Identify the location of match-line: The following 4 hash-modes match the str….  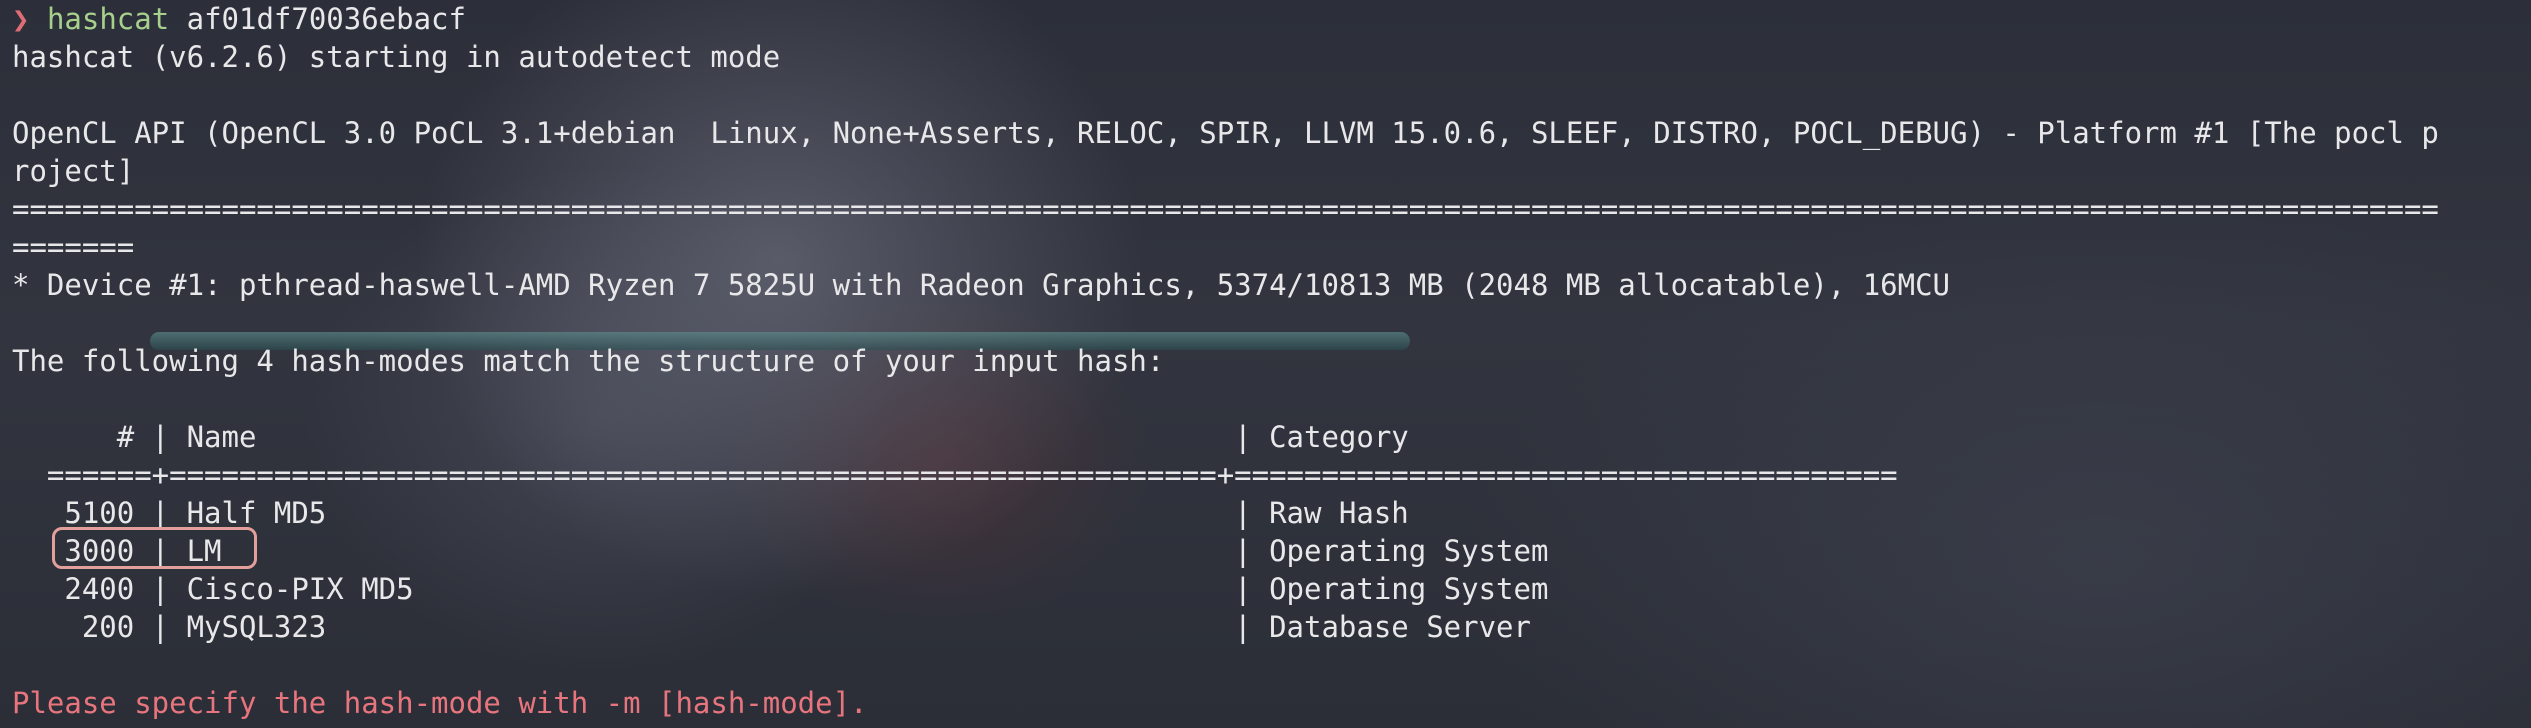
(588, 361).